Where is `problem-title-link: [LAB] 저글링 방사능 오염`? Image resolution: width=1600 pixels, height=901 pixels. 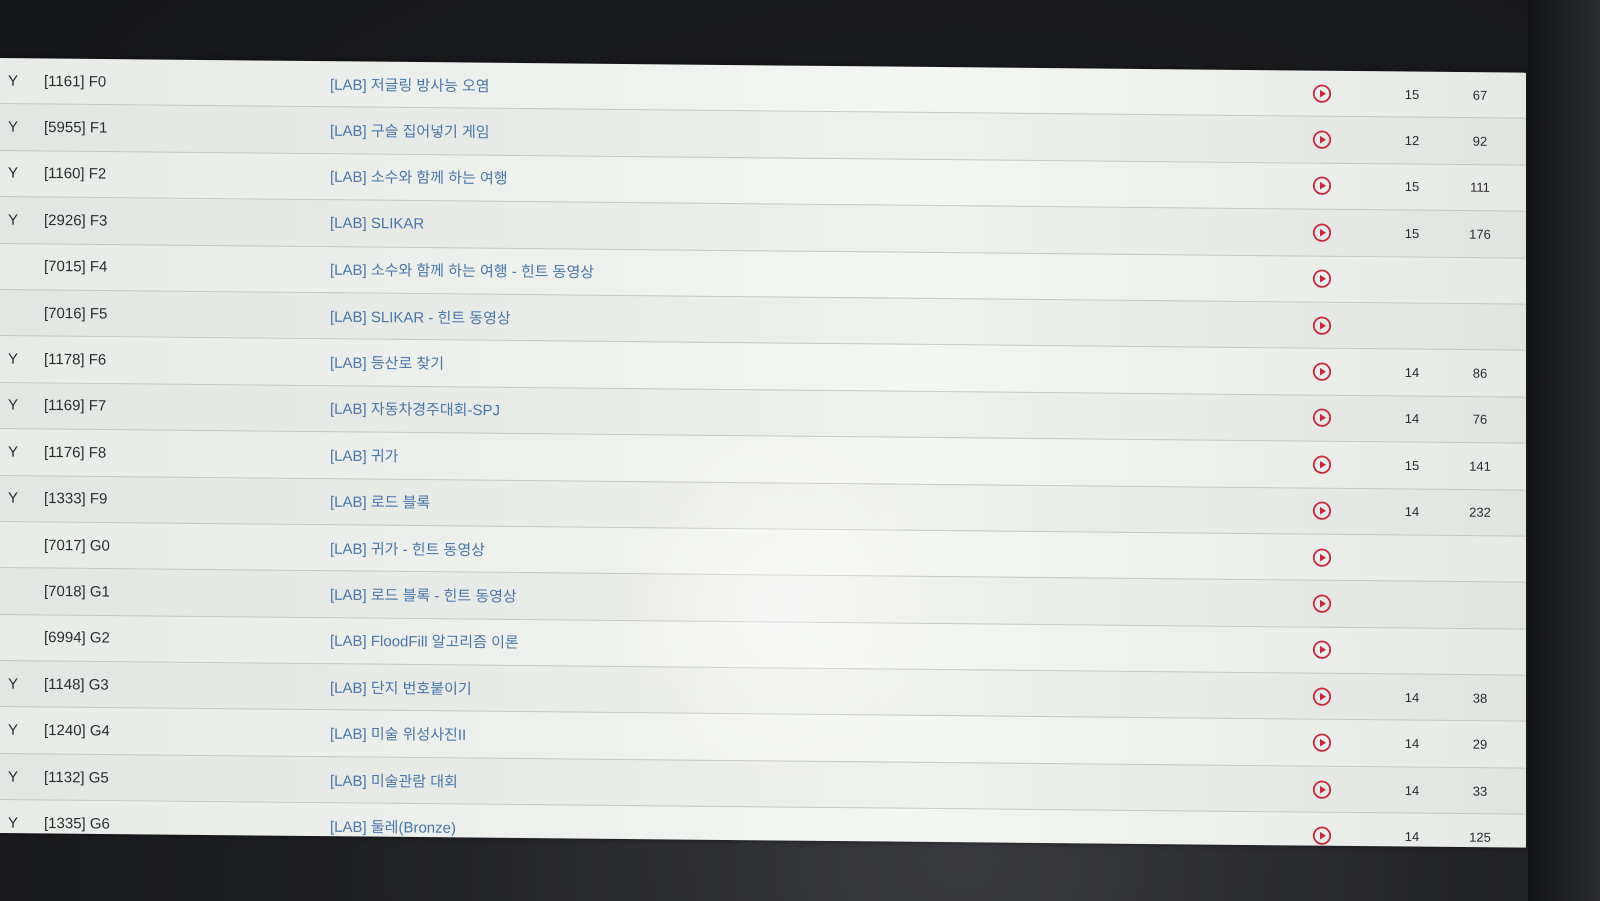 problem-title-link: [LAB] 저글링 방사능 오염 is located at coordinates (410, 84).